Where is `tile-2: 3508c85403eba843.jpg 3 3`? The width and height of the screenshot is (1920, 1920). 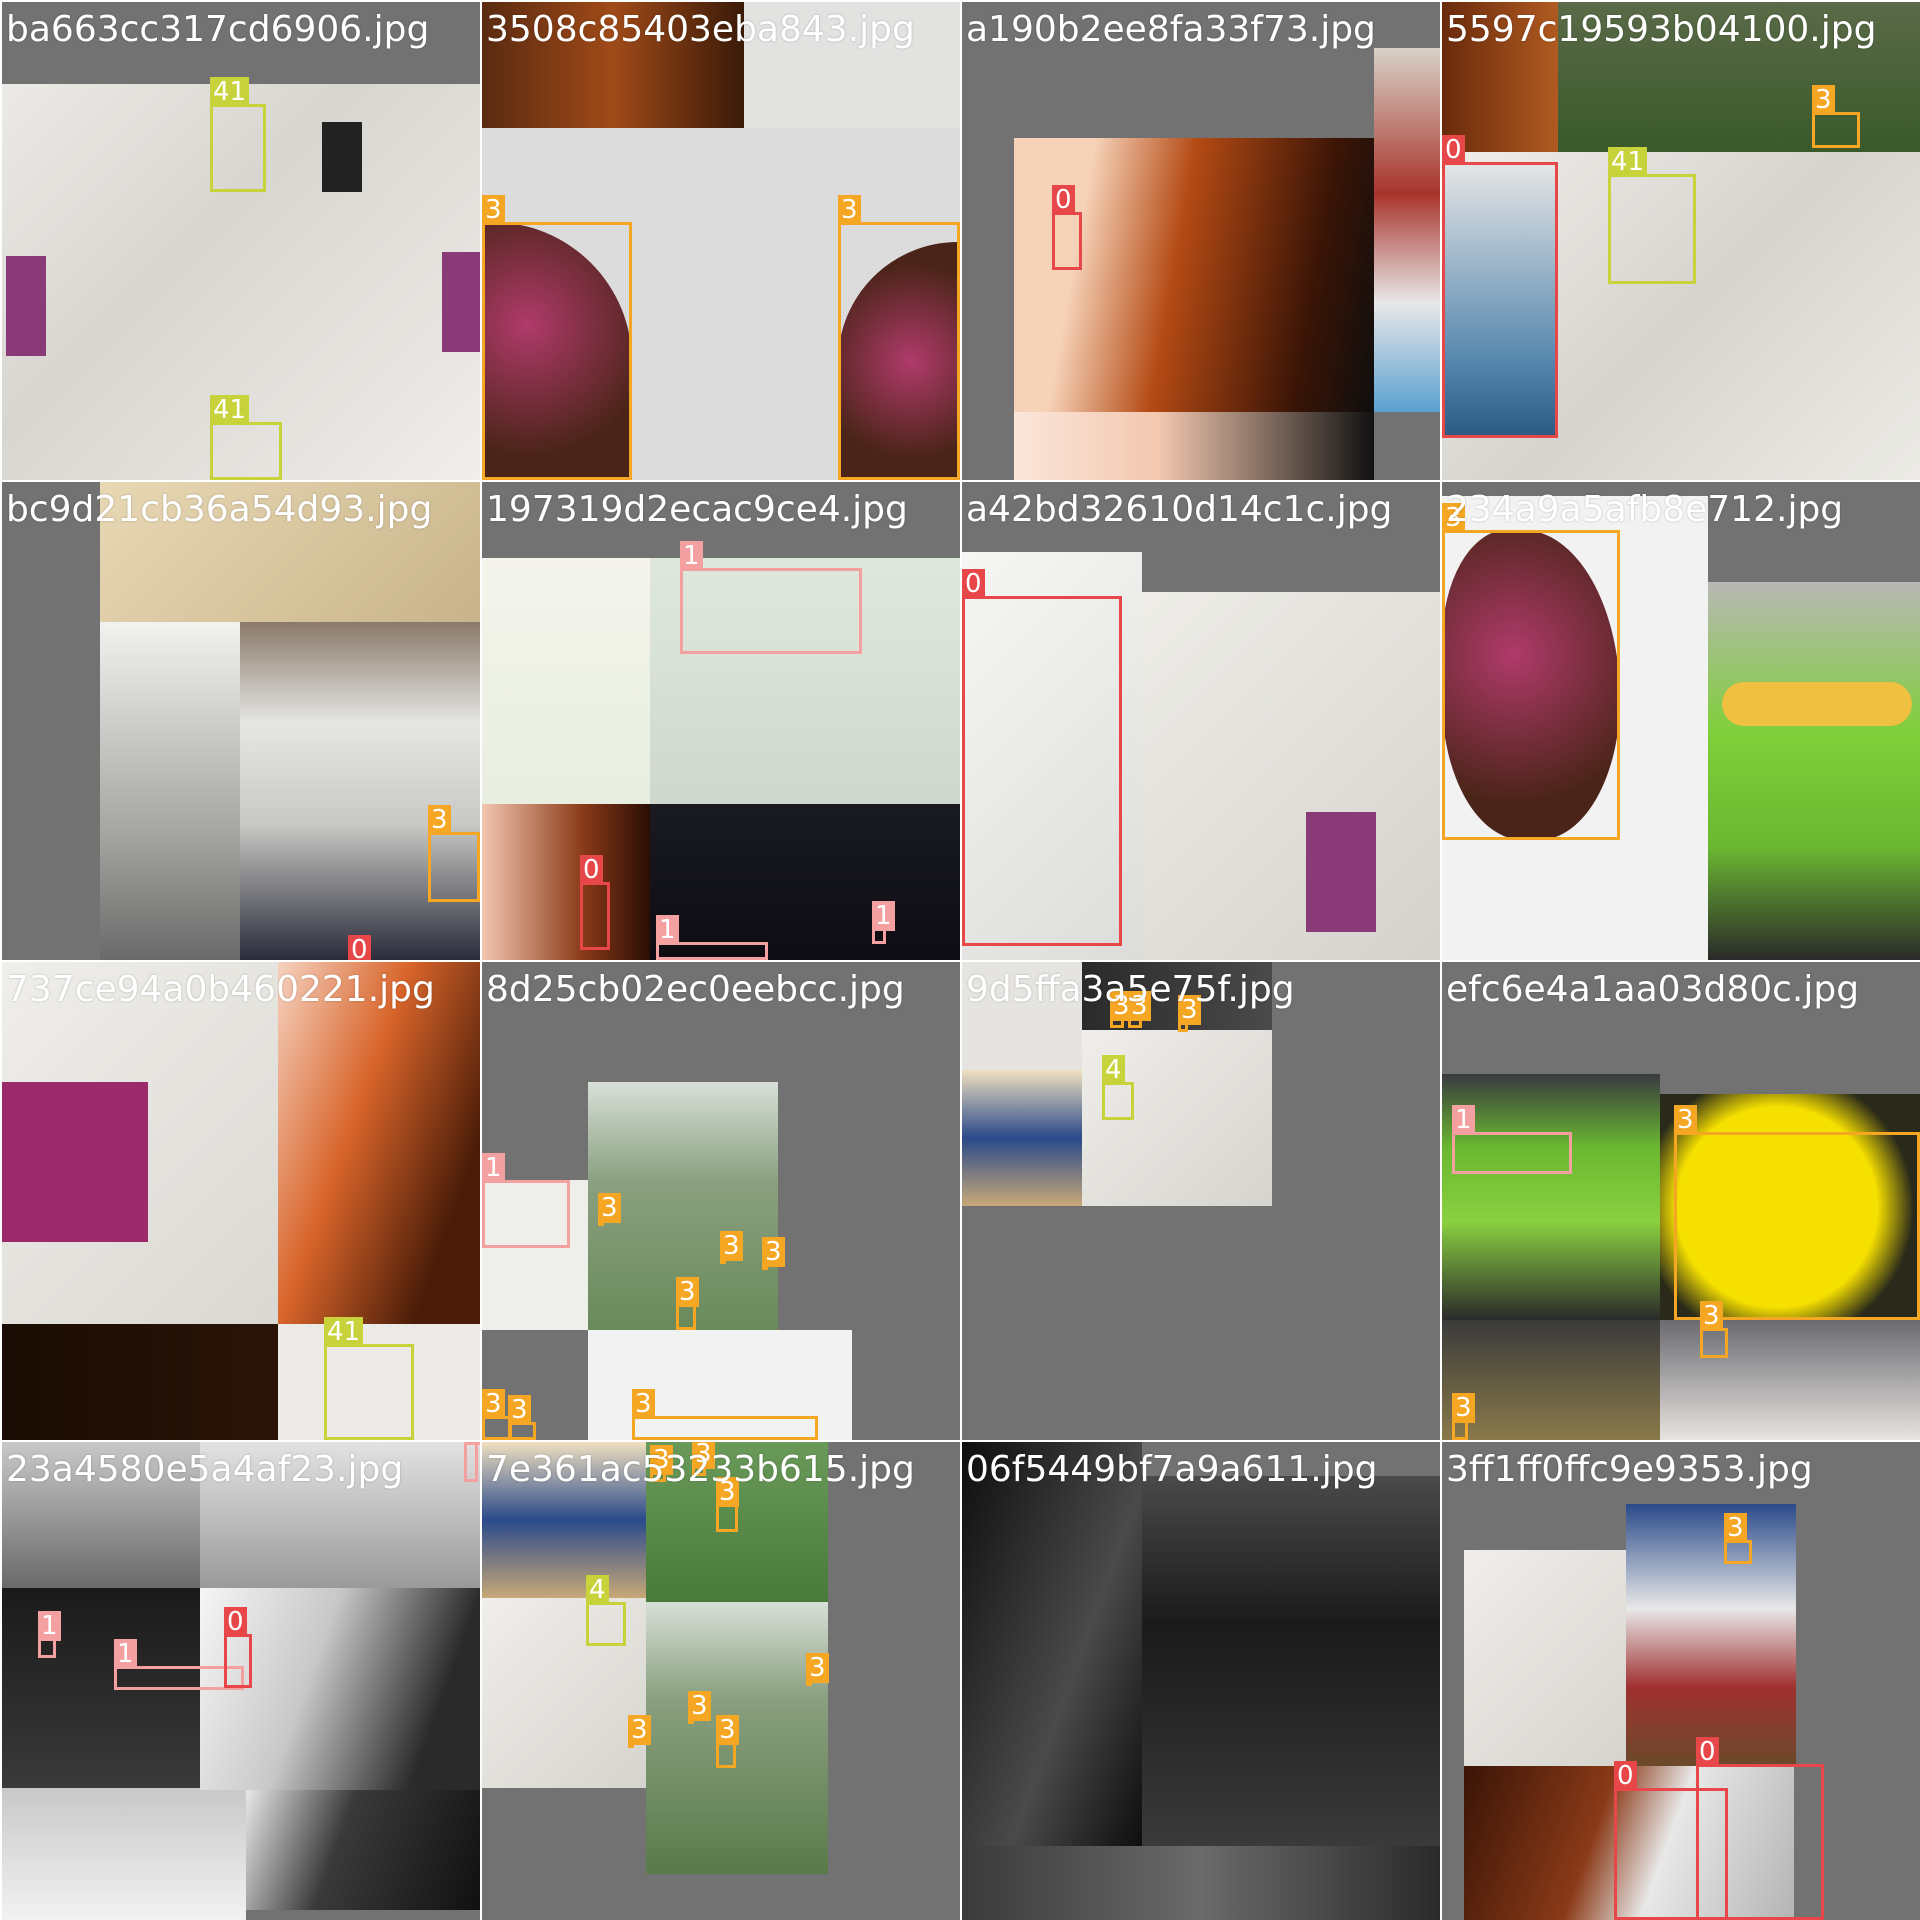 tile-2: 3508c85403eba843.jpg 3 3 is located at coordinates (721, 241).